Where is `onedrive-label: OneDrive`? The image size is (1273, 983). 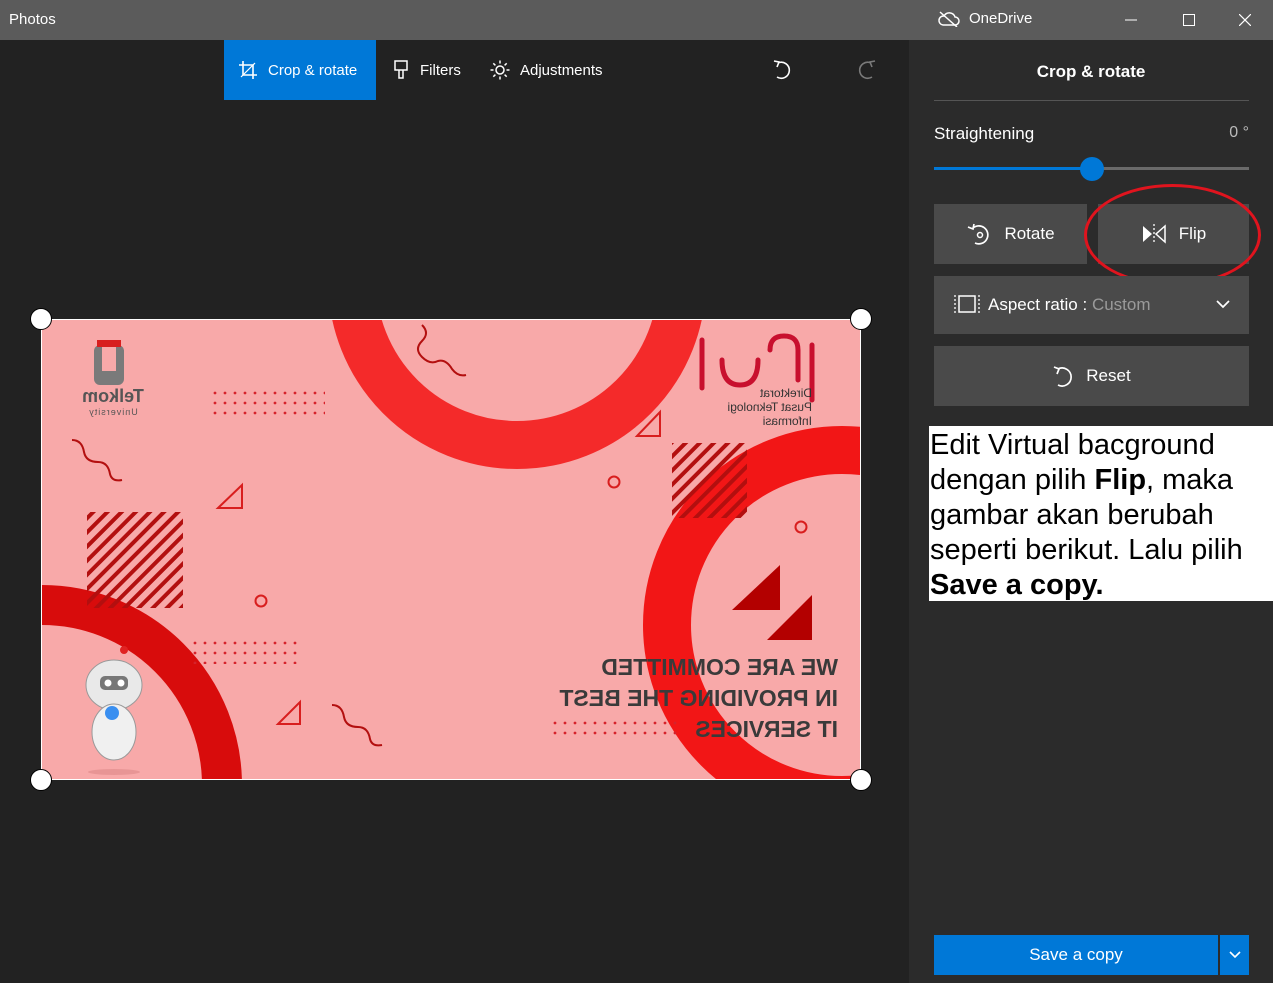 onedrive-label: OneDrive is located at coordinates (1001, 18).